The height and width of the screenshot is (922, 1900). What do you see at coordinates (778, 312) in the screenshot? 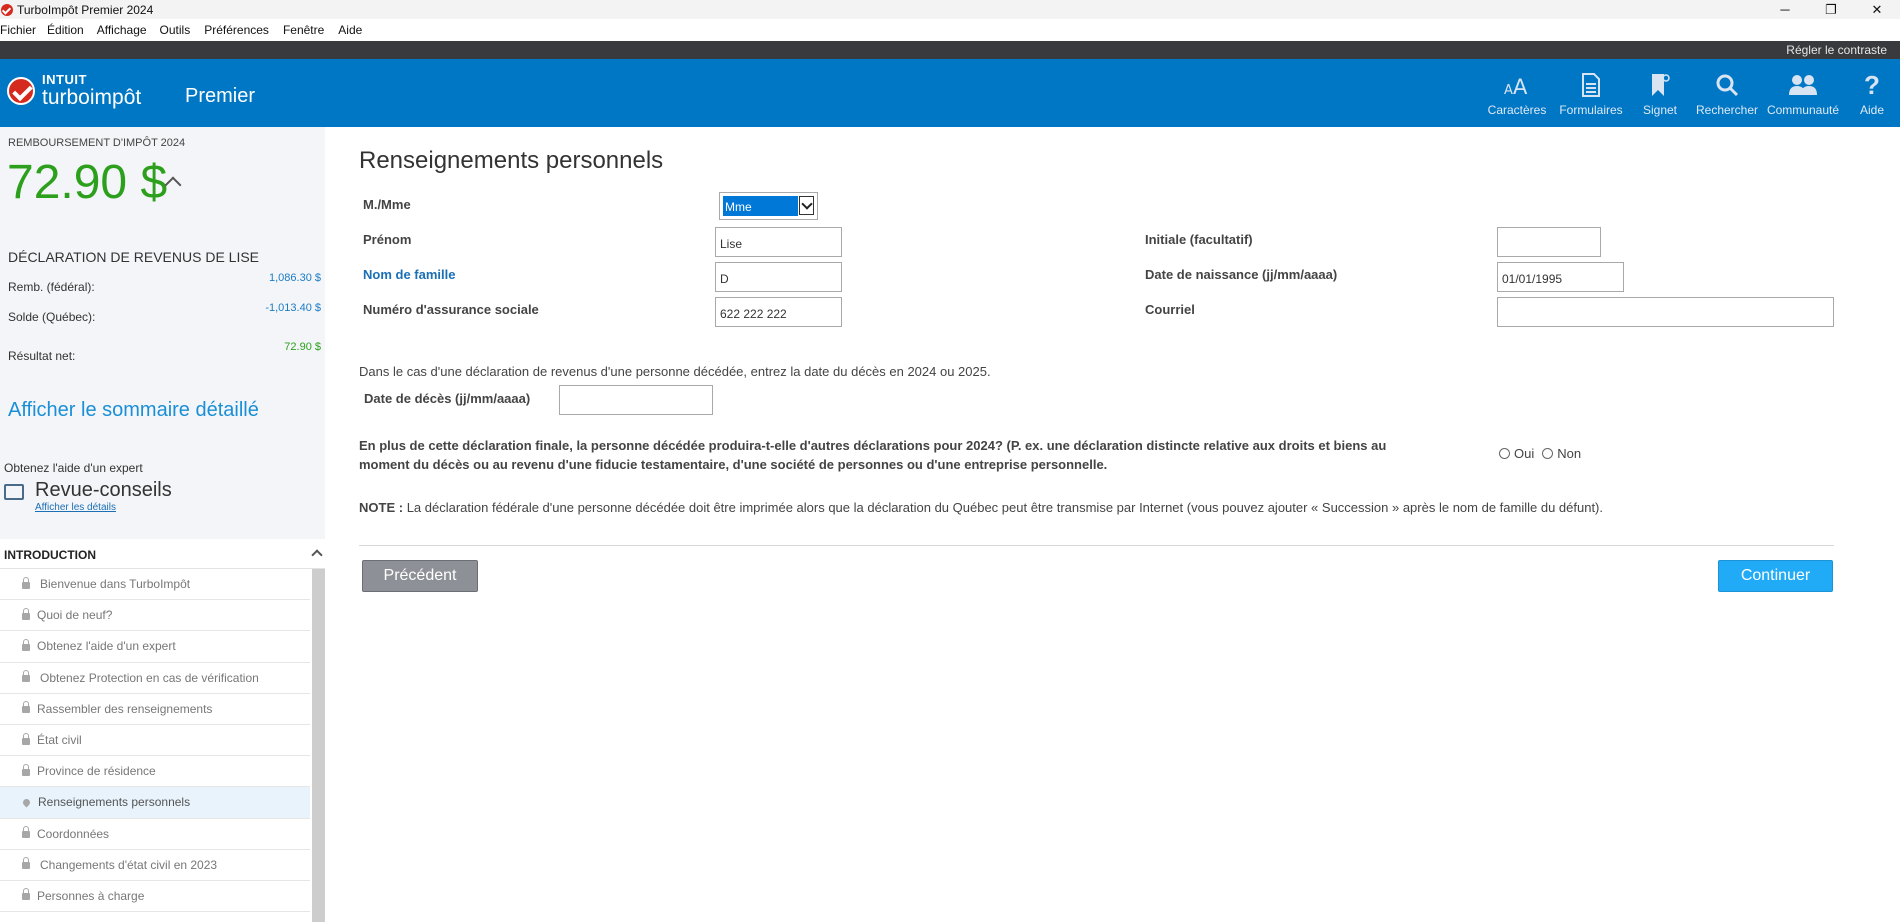
I see `sin-field: 622 222 222` at bounding box center [778, 312].